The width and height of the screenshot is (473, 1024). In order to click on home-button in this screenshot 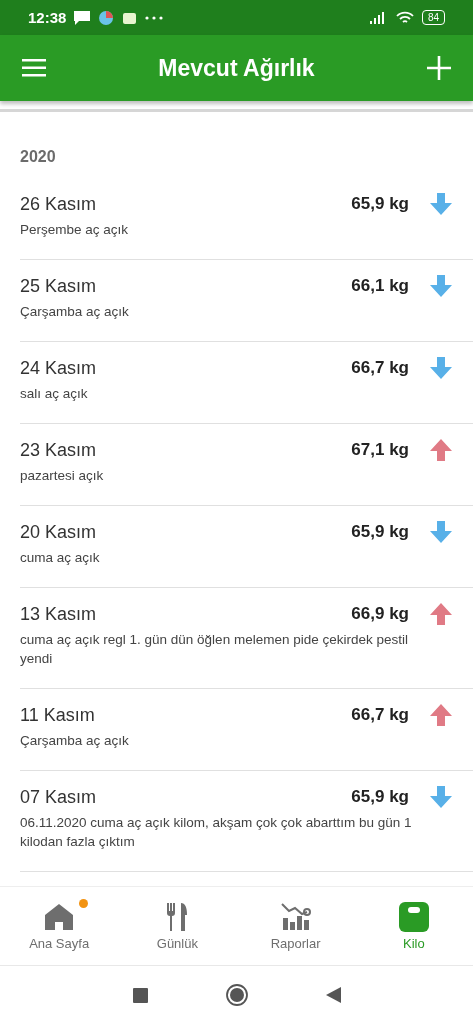, I will do `click(236, 995)`.